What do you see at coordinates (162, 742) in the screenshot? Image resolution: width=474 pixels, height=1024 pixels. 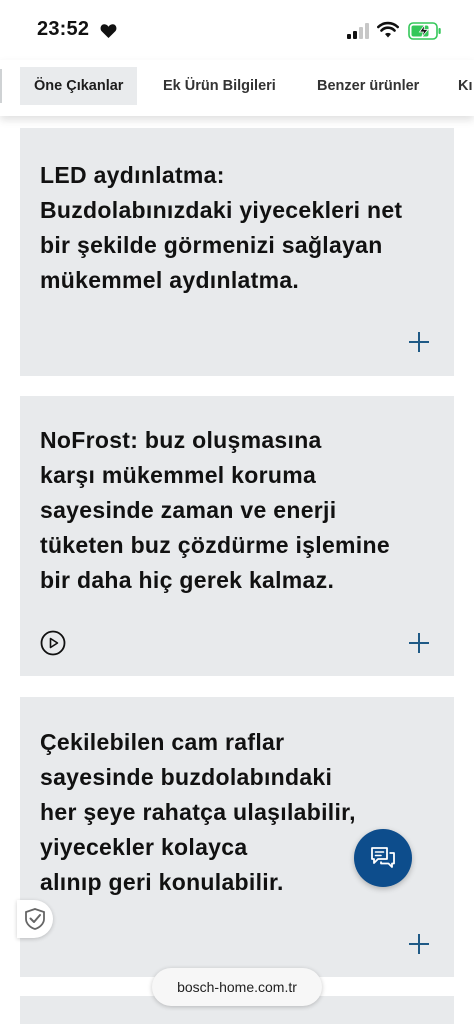 I see `feature-line: Çekilebilen cam raflar` at bounding box center [162, 742].